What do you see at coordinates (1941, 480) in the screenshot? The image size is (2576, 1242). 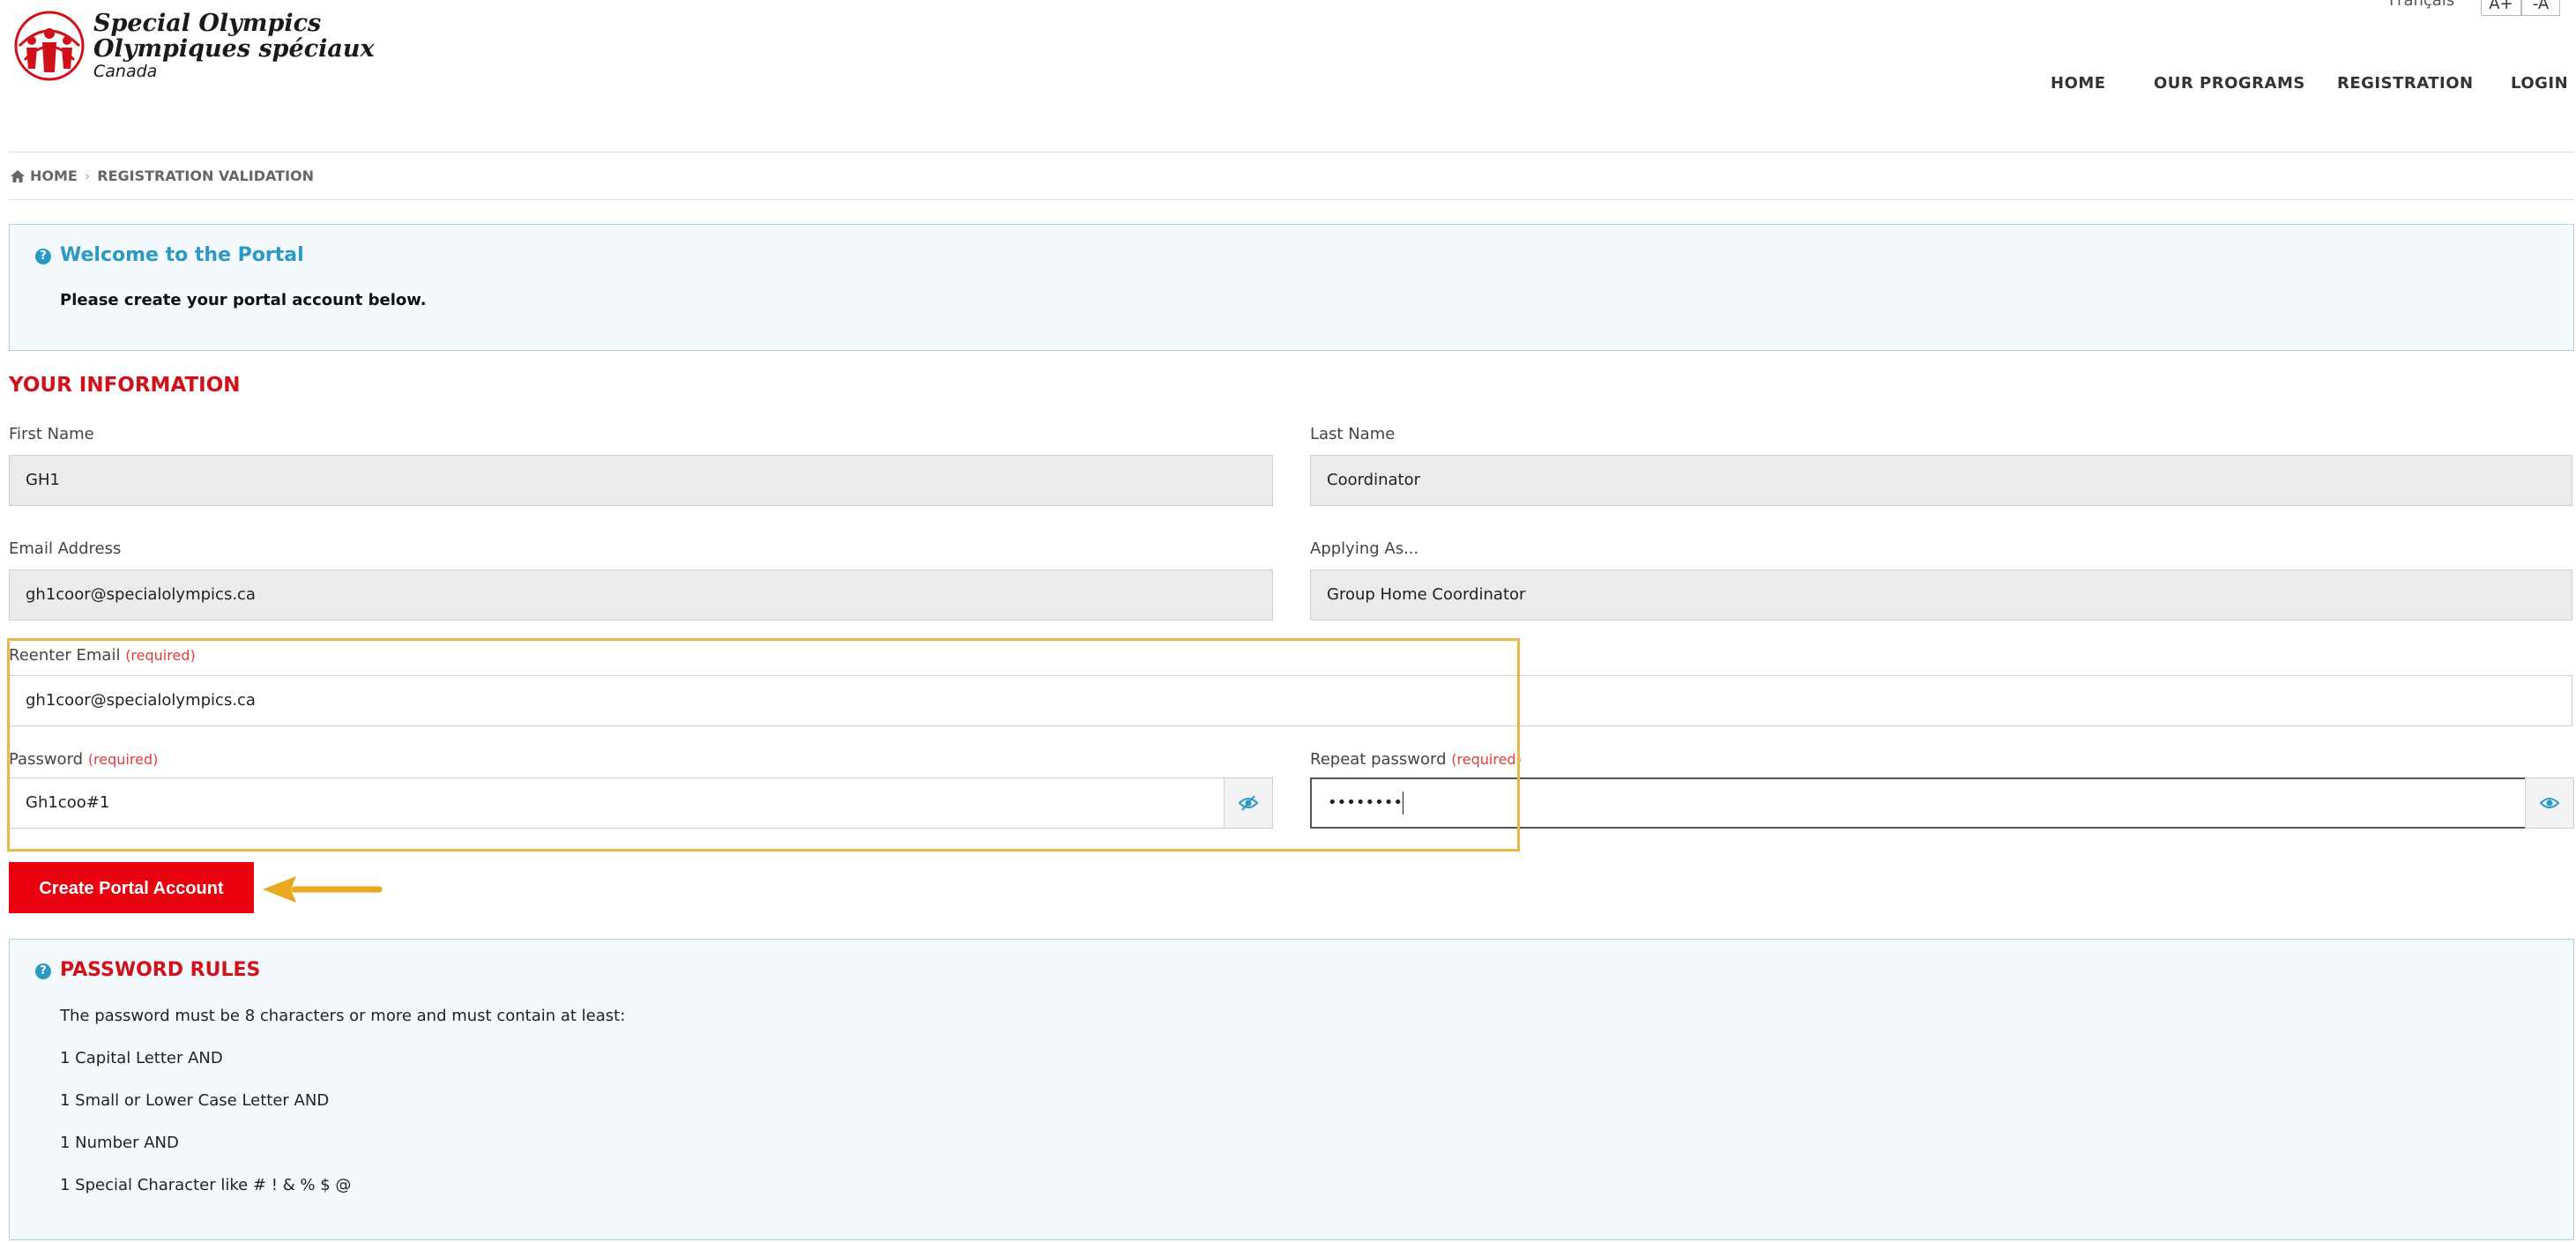 I see `last-name-field: Coordinator` at bounding box center [1941, 480].